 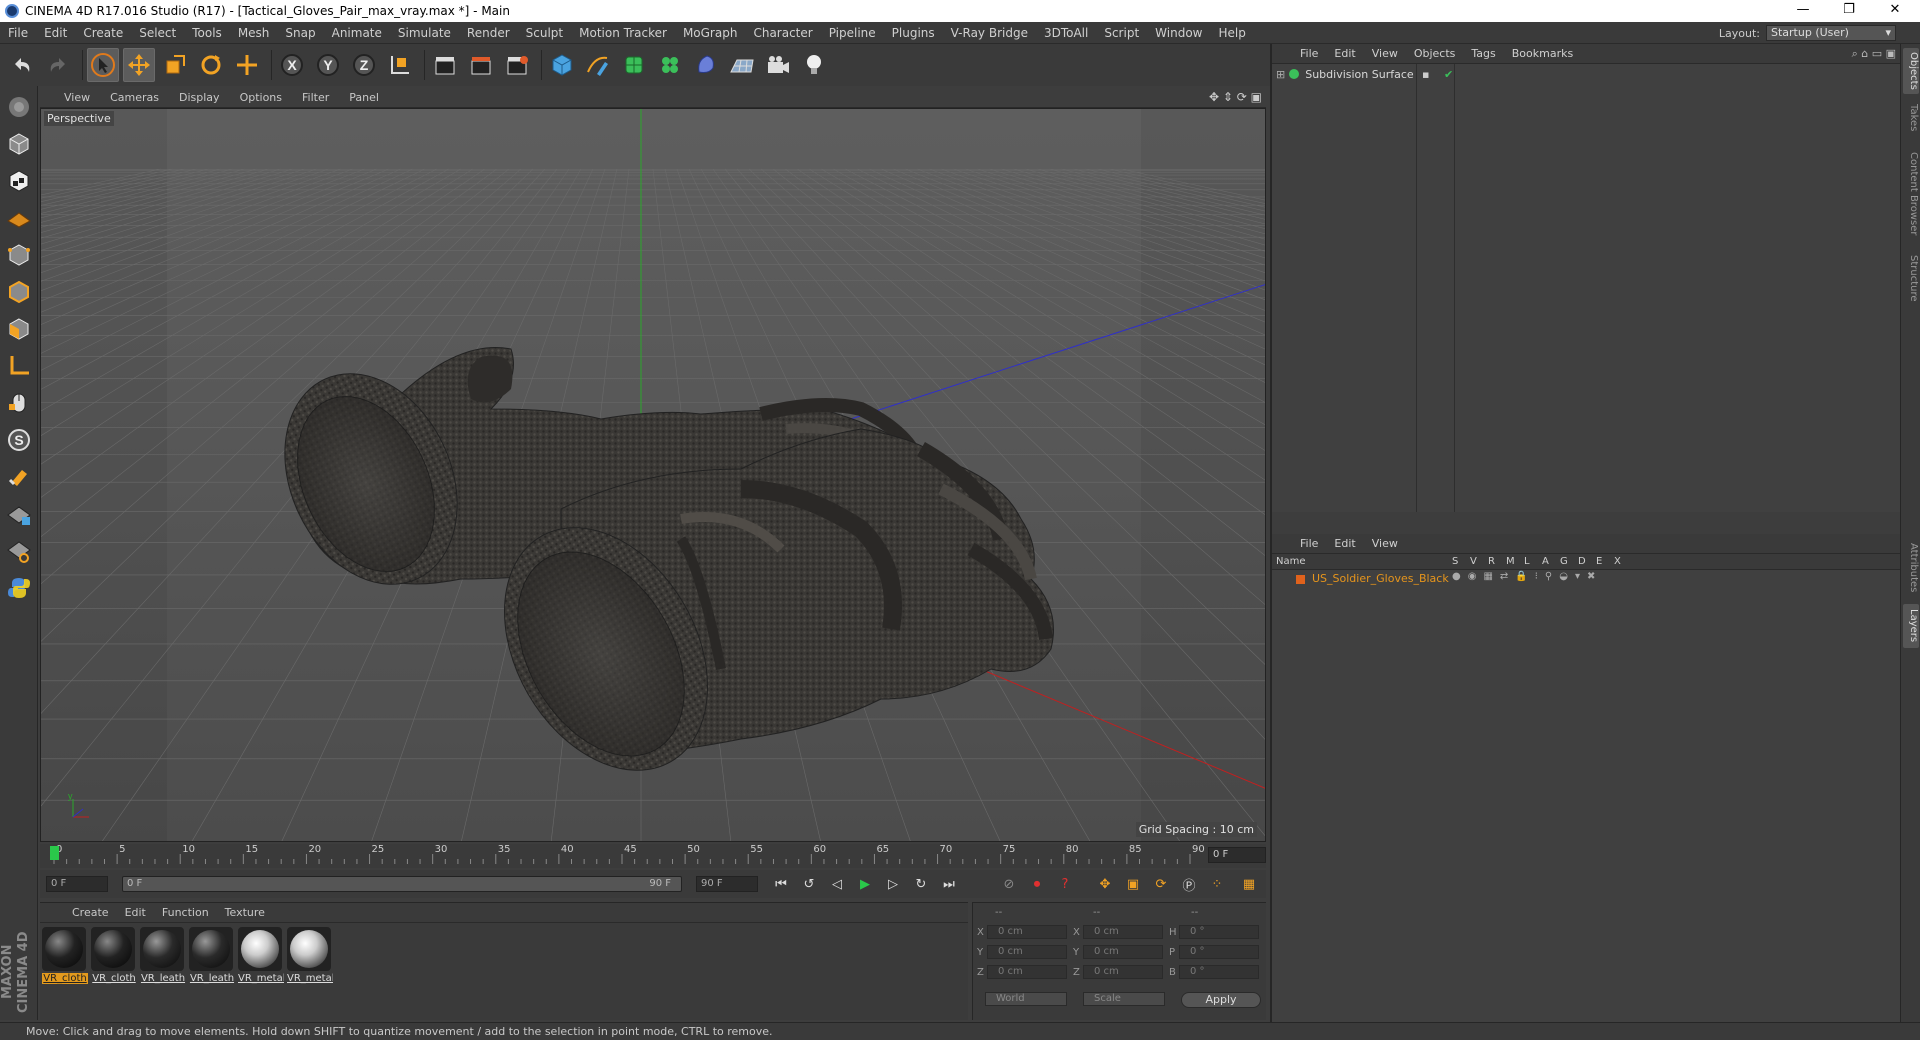 I want to click on timeline-ruler: 0 5 10 15 20 25 30 35 40 45 50 55 60 65 70 75 80 85 90, so click(x=653, y=856).